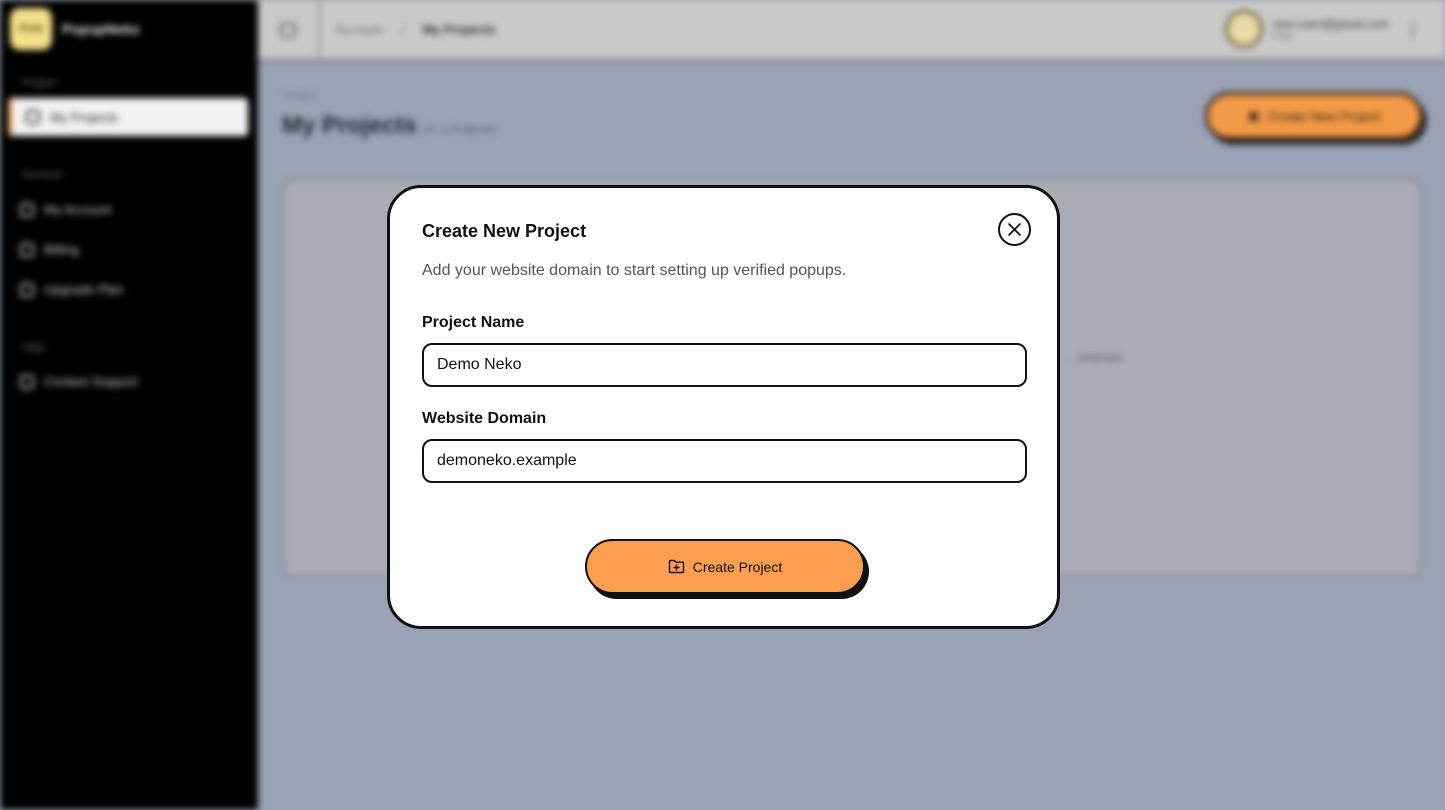  What do you see at coordinates (724, 461) in the screenshot?
I see `website-domain-input` at bounding box center [724, 461].